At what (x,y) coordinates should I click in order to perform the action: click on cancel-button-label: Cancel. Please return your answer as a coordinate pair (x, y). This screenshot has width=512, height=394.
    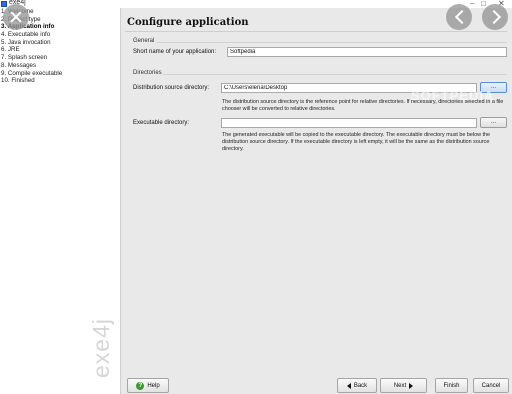
    Looking at the image, I should click on (491, 385).